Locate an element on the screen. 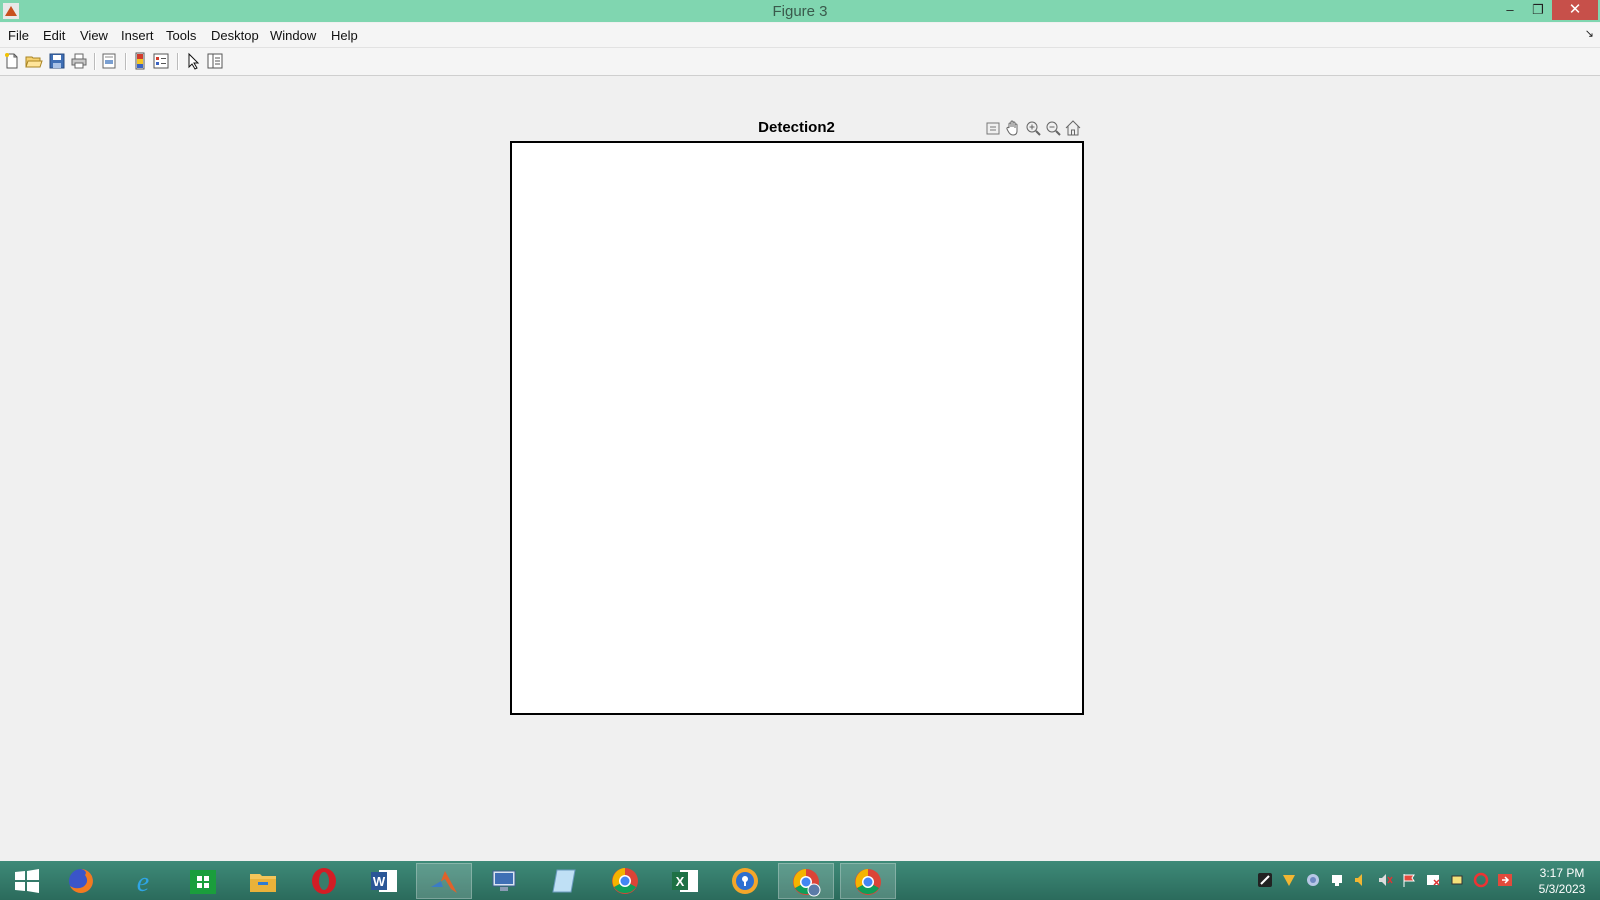 The width and height of the screenshot is (1600, 900). window-title: Figure 3 is located at coordinates (800, 11).